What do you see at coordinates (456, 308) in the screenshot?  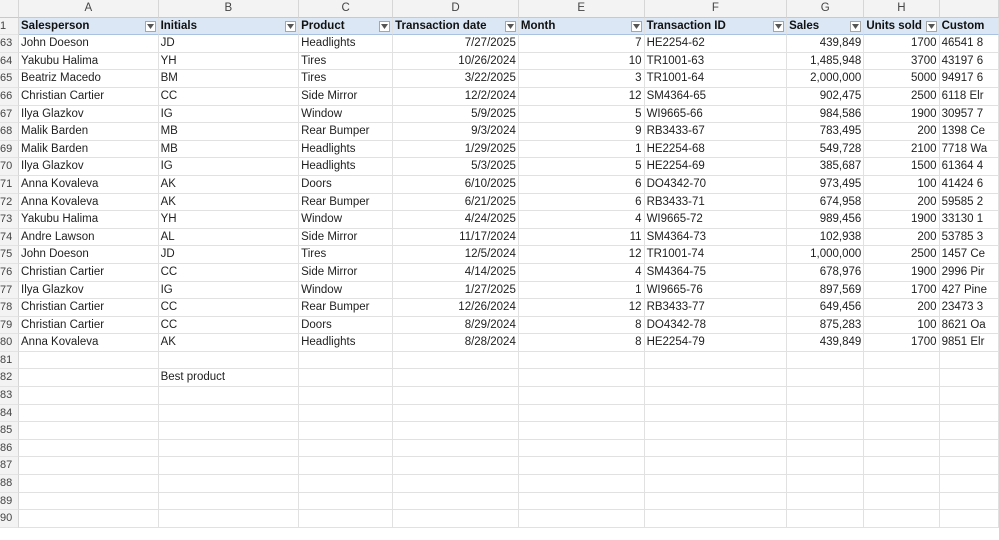 I see `table-cell: 12/26/2024` at bounding box center [456, 308].